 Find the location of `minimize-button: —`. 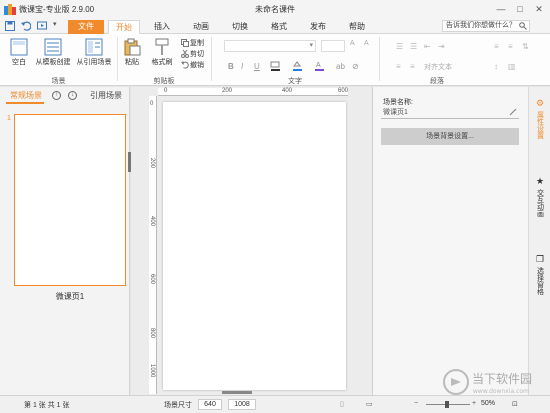

minimize-button: — is located at coordinates (501, 9).